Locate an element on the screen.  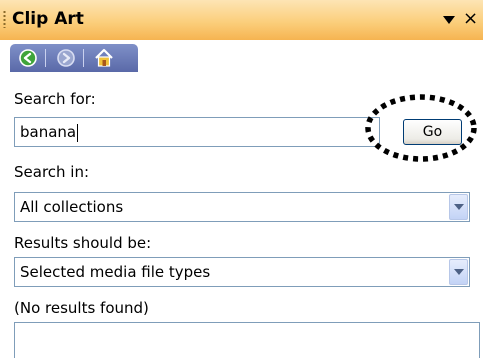
no-results-status: (No results found) is located at coordinates (81, 308).